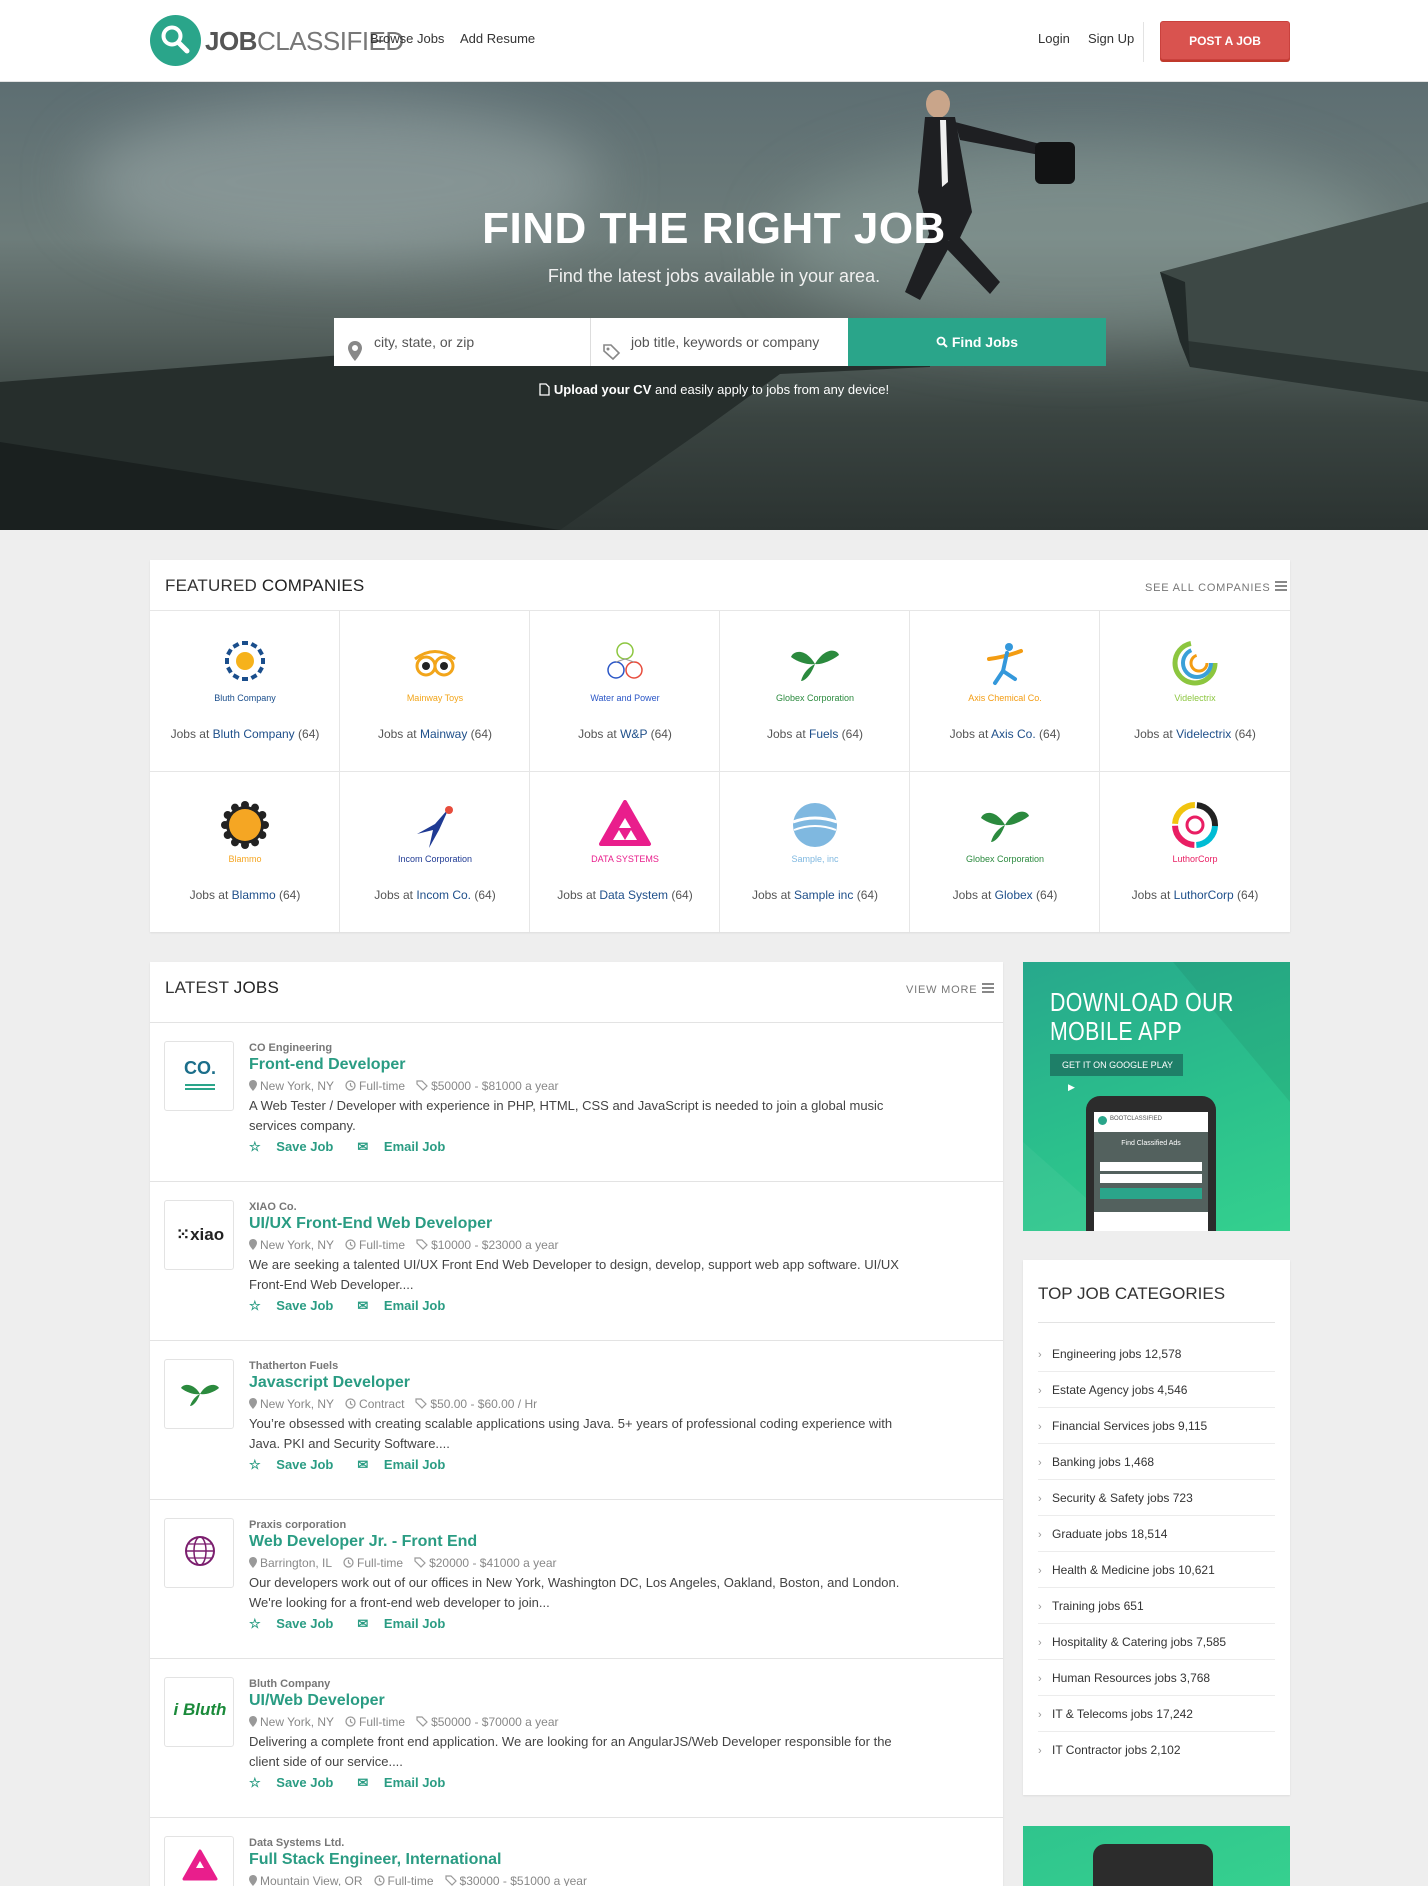 The image size is (1428, 1886). I want to click on company-jobs-link: Jobs at Incom Co. (64), so click(435, 895).